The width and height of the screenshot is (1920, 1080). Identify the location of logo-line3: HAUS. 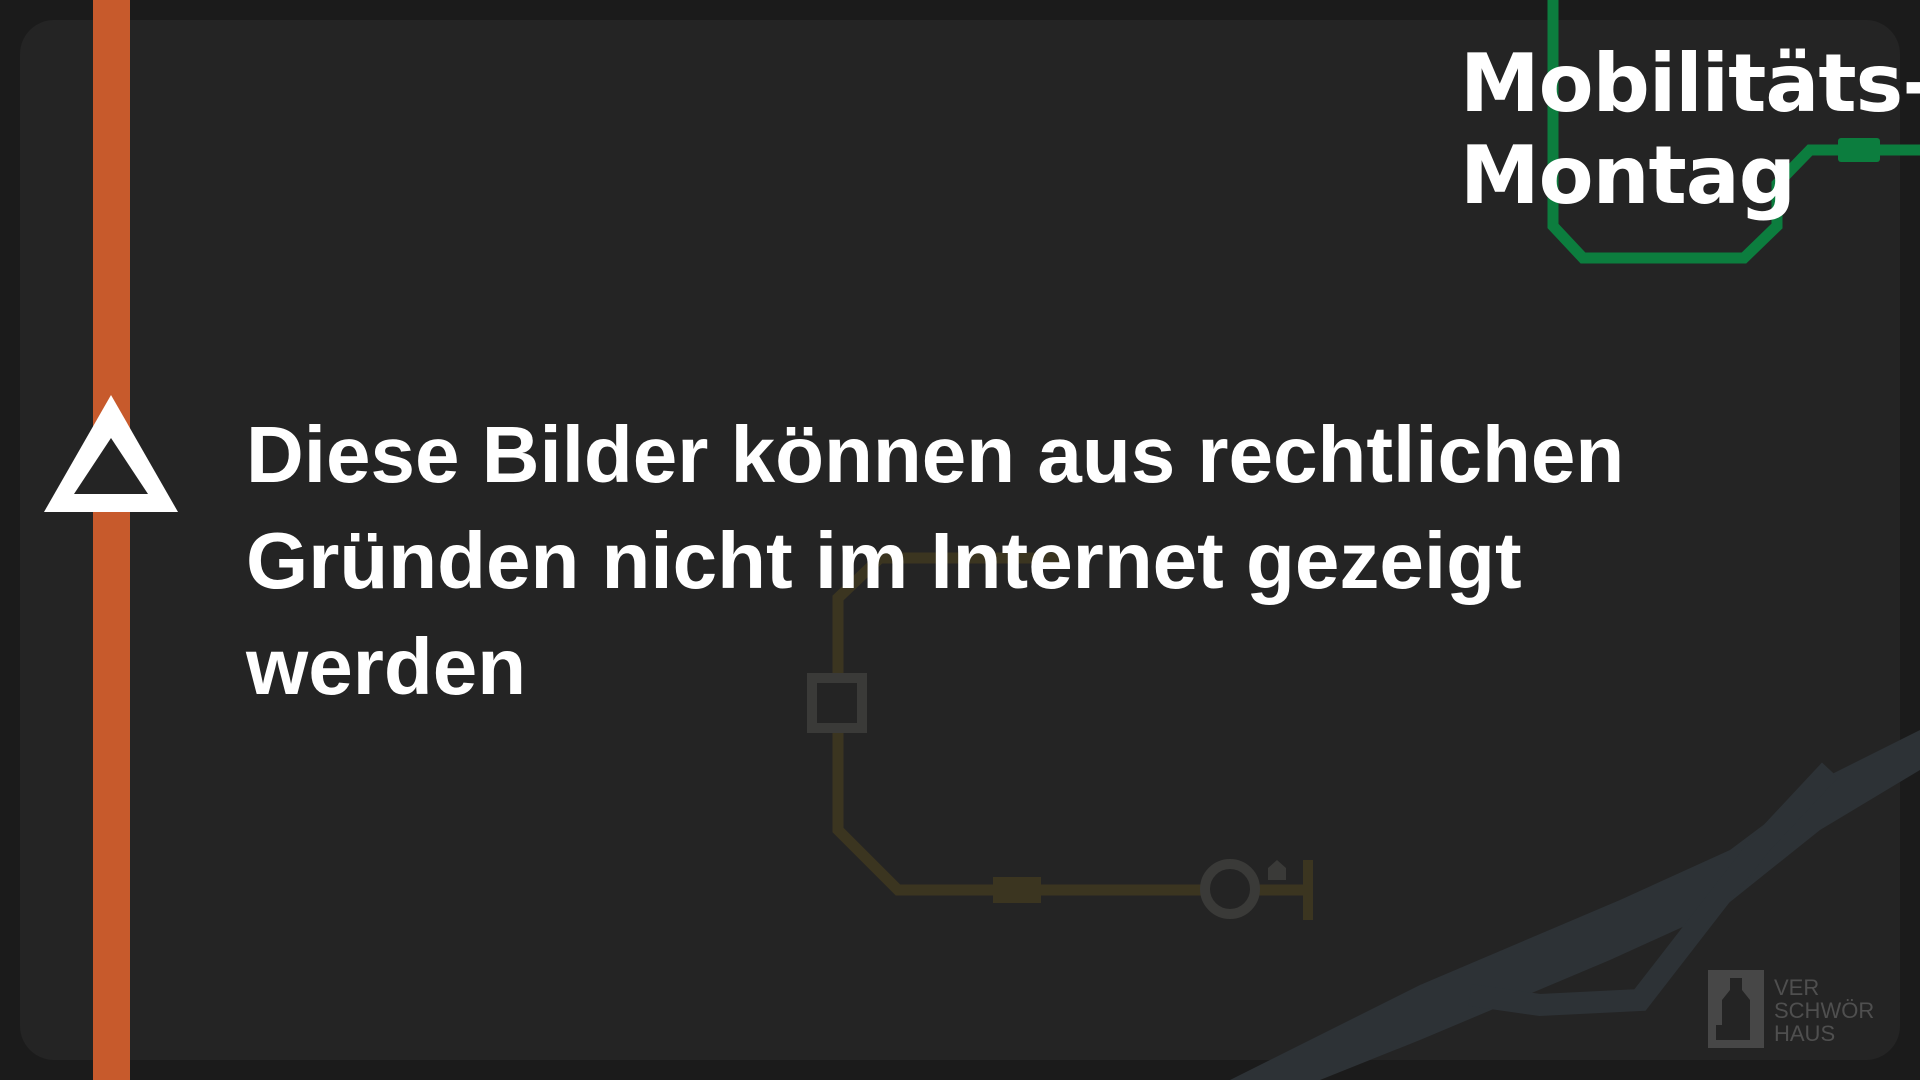
(1805, 1033).